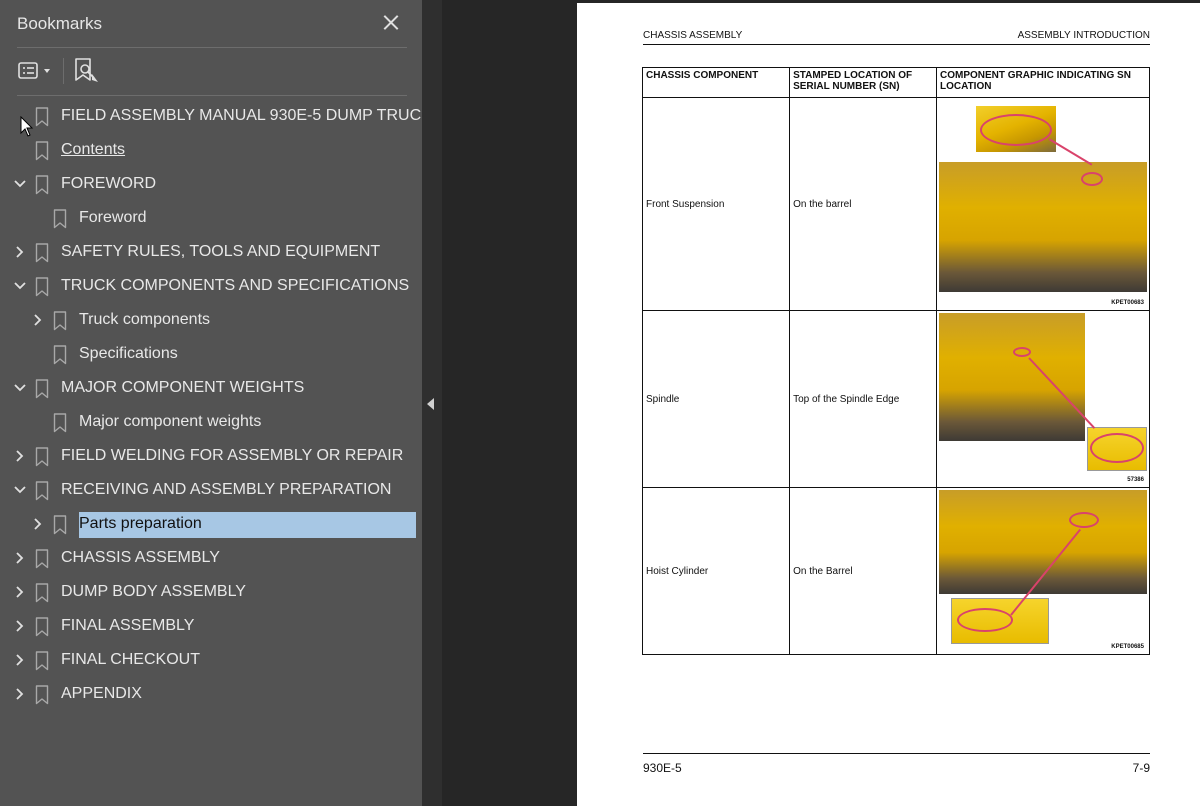 This screenshot has height=806, width=1200. Describe the element at coordinates (1127, 303) in the screenshot. I see `graphic-code: KPET00683` at that location.